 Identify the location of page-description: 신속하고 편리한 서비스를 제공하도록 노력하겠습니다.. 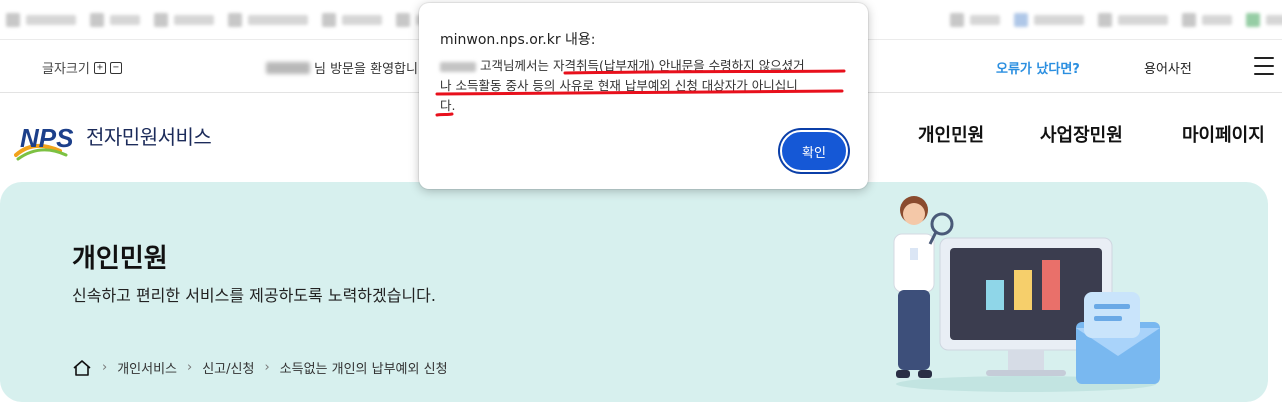
(254, 295).